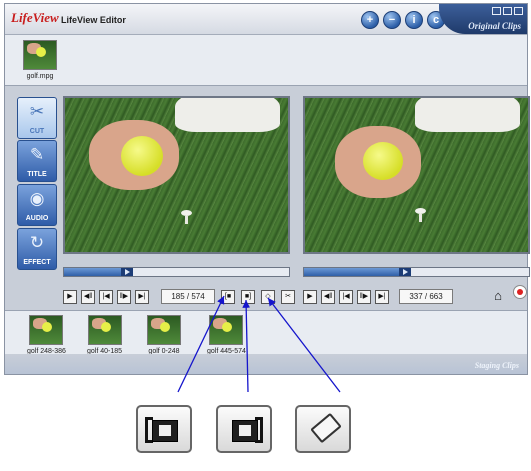 The height and width of the screenshot is (471, 531). Describe the element at coordinates (259, 344) in the screenshot. I see `callout-arrows` at that location.